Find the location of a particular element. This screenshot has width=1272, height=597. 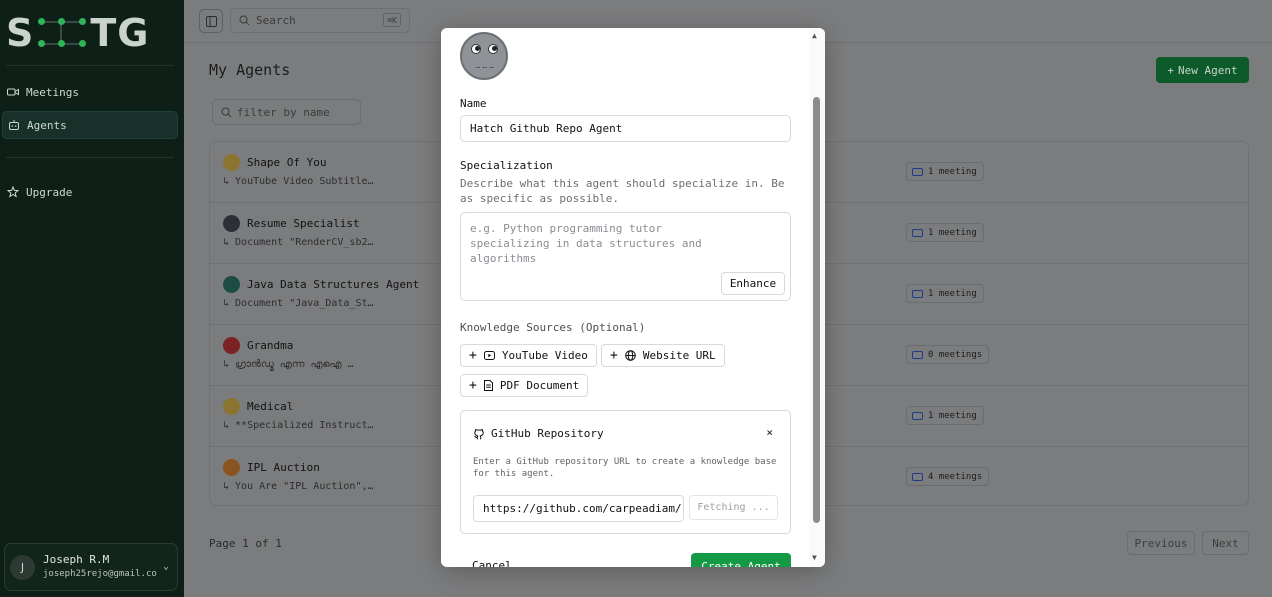

logo-network-icon is located at coordinates (62, 33).